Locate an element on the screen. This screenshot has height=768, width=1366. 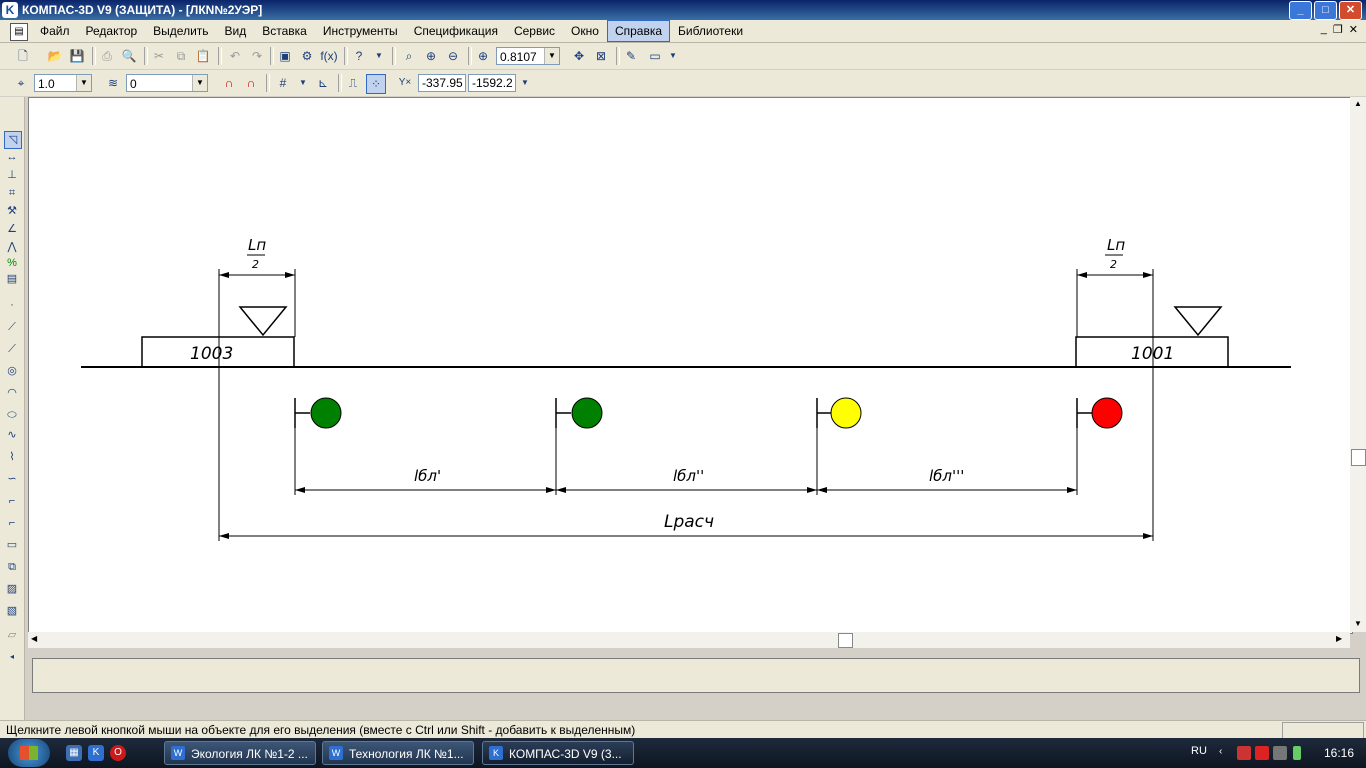
redraw-icon: ✎ is located at coordinates (631, 56).